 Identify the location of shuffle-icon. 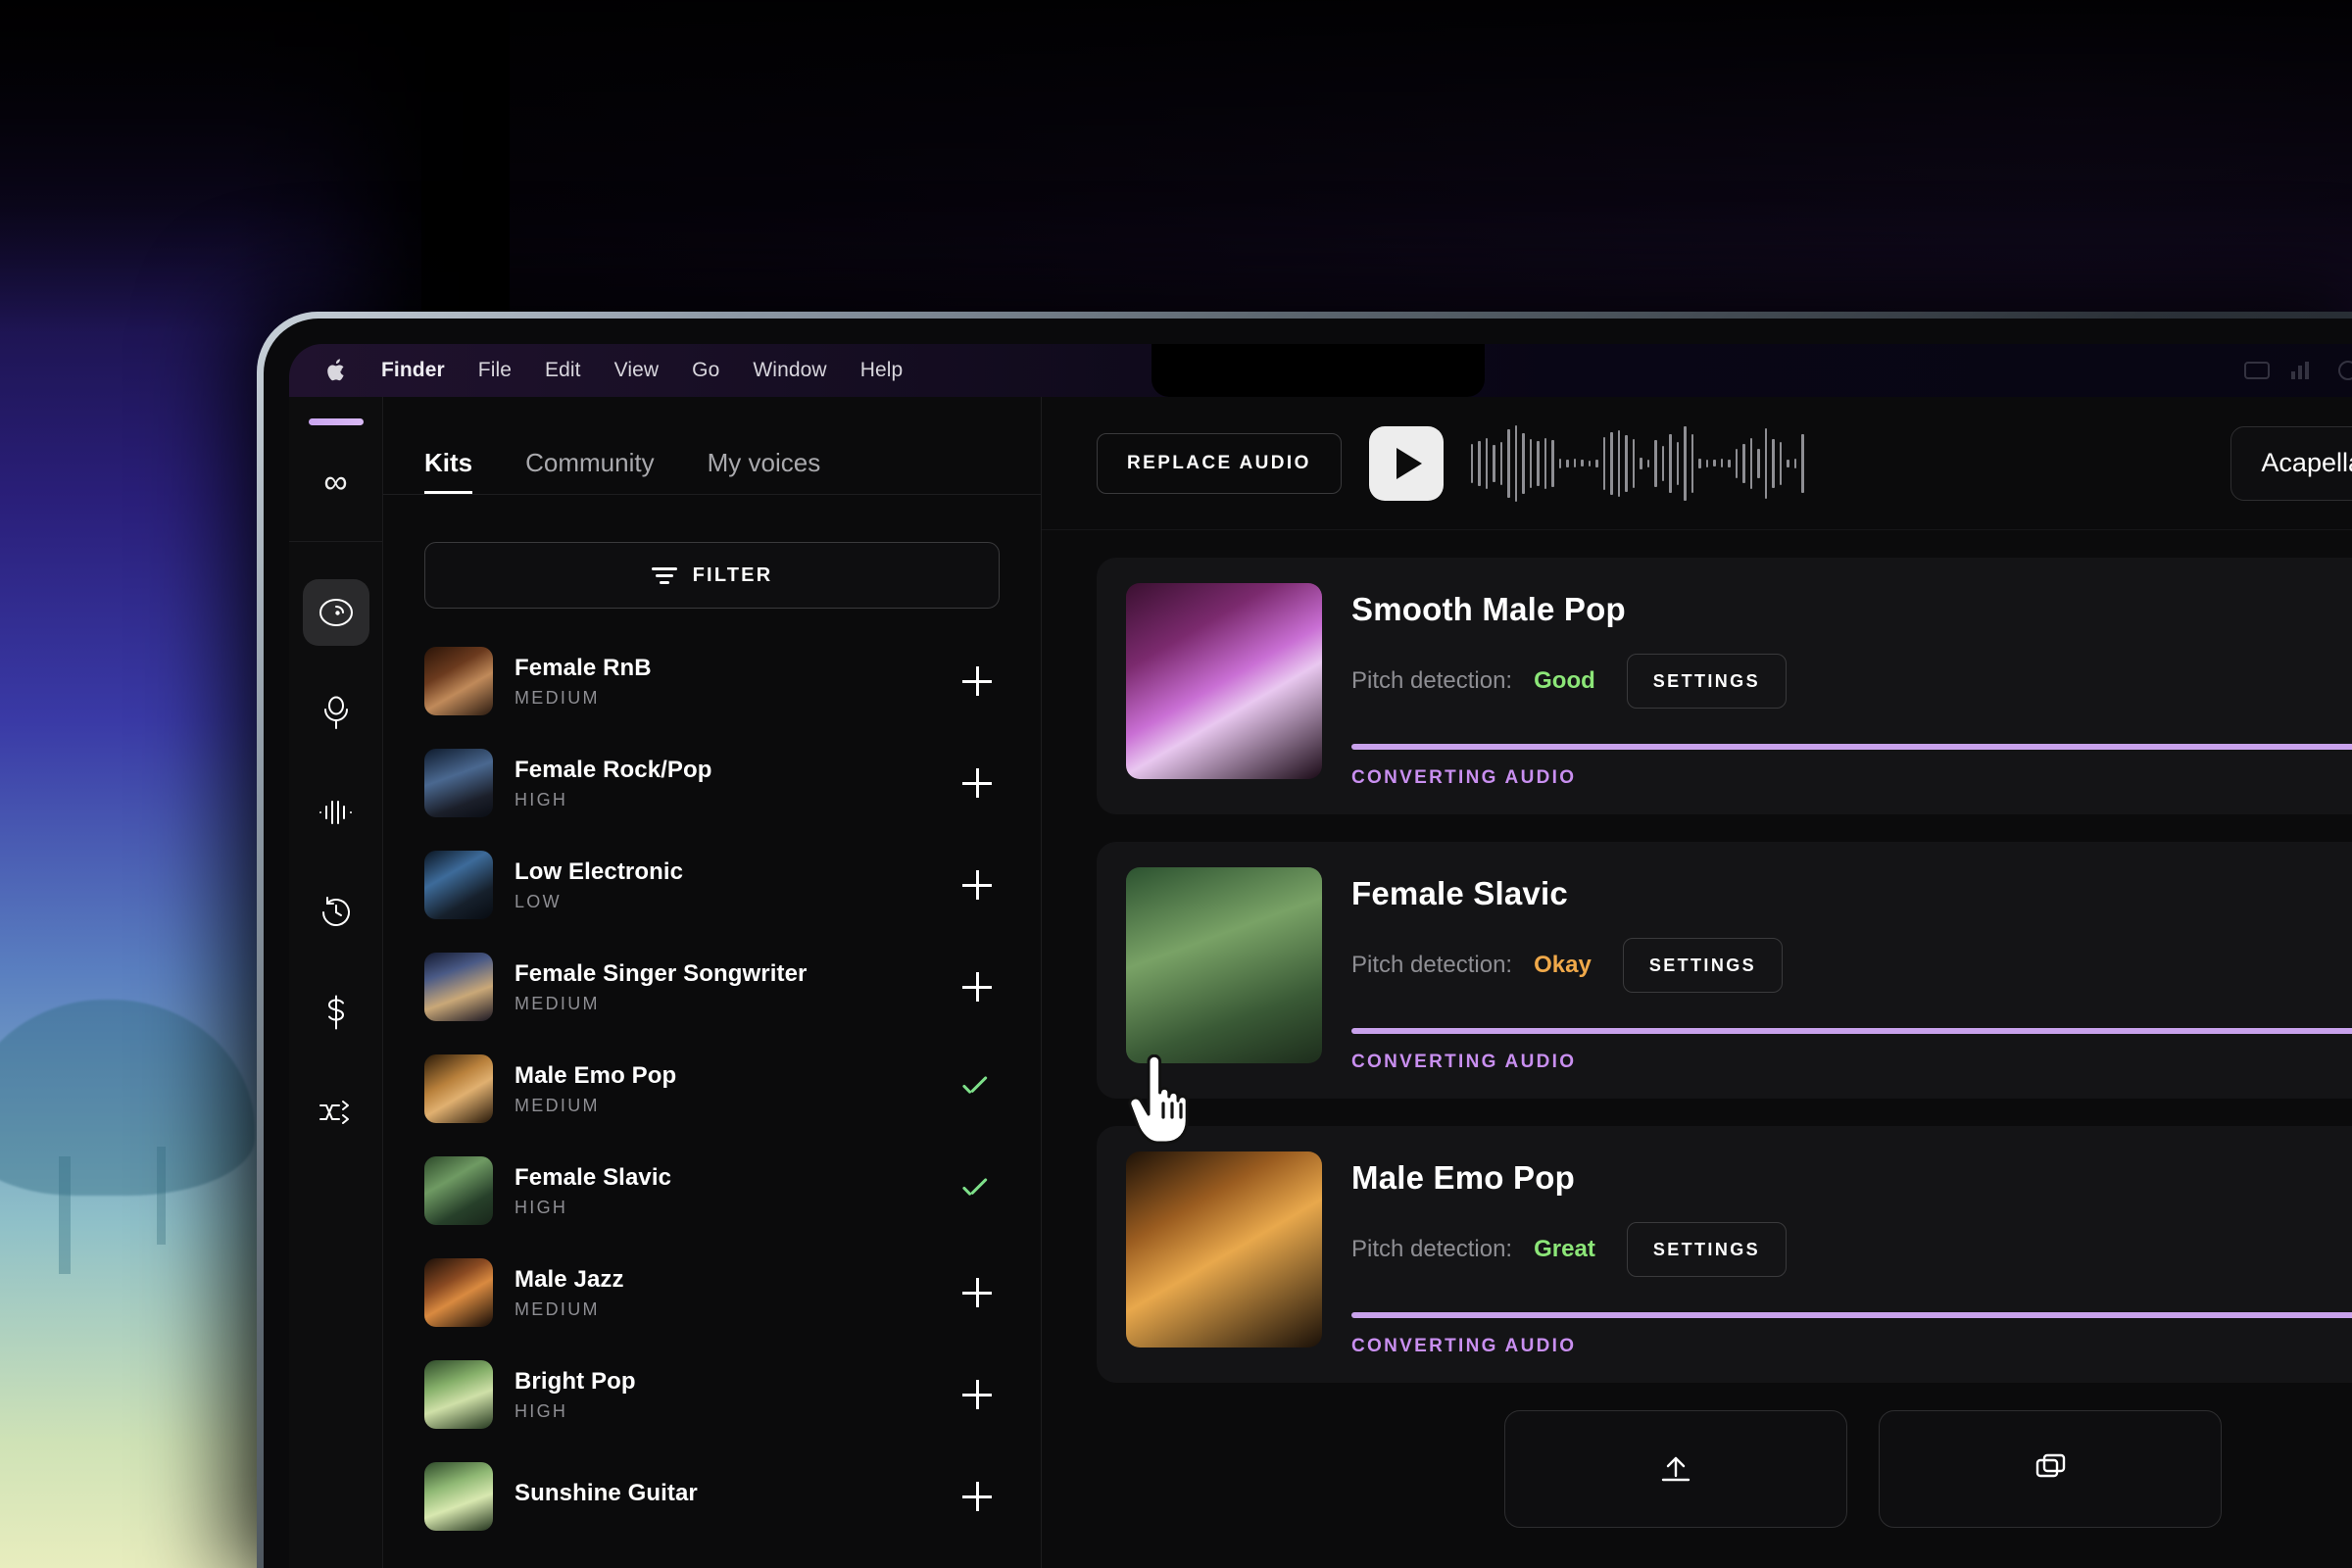
(336, 1112).